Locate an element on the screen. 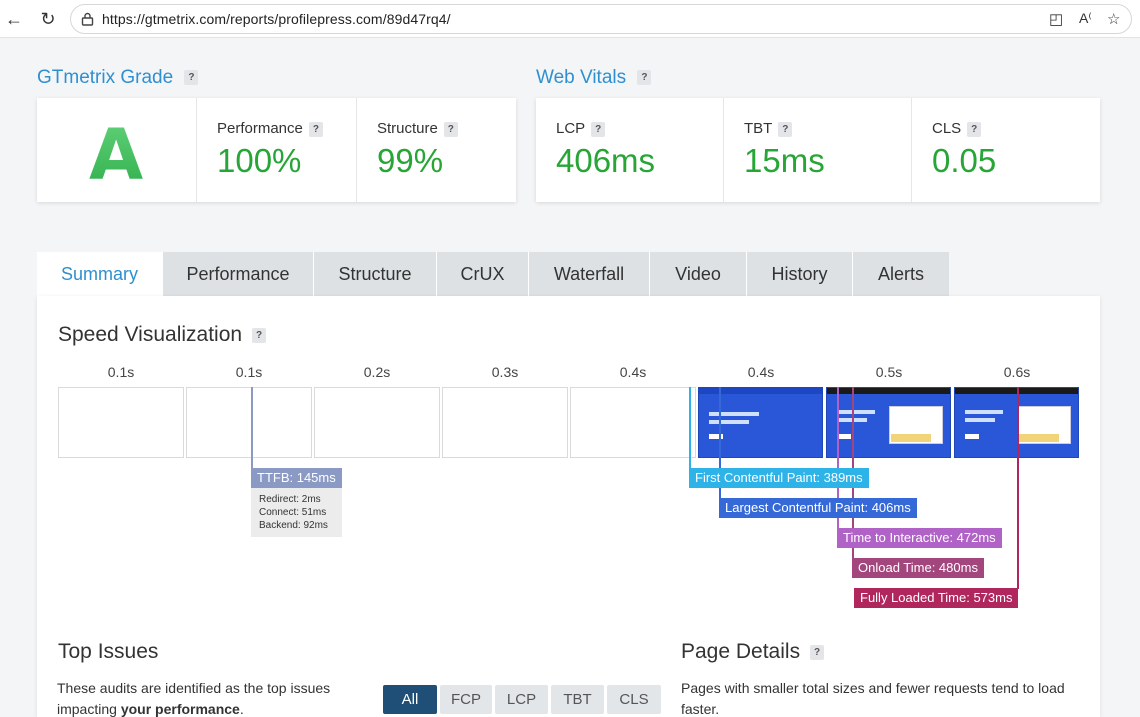 This screenshot has height=717, width=1140. tab-video: Video is located at coordinates (698, 274).